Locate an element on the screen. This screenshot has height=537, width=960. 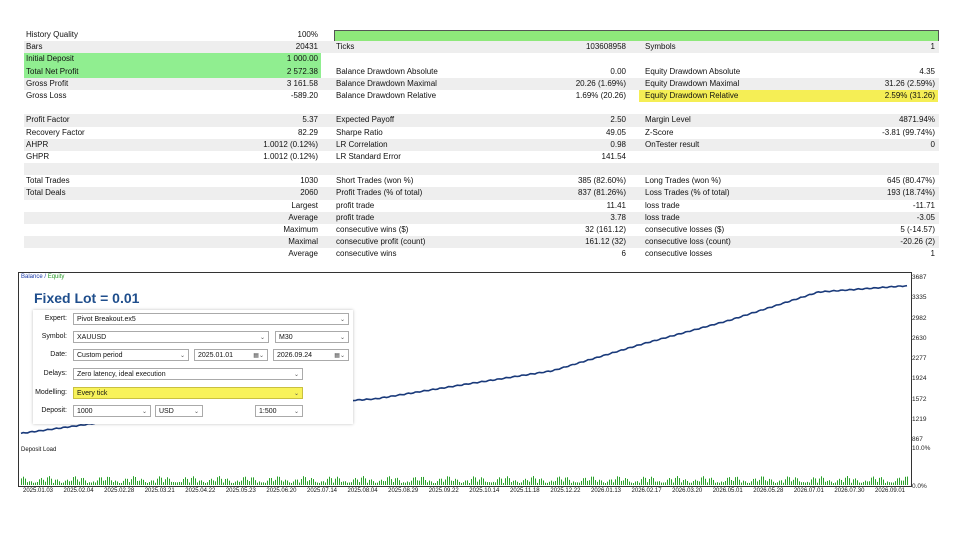
deposit-select: 1000 ⌄ is located at coordinates (112, 411).